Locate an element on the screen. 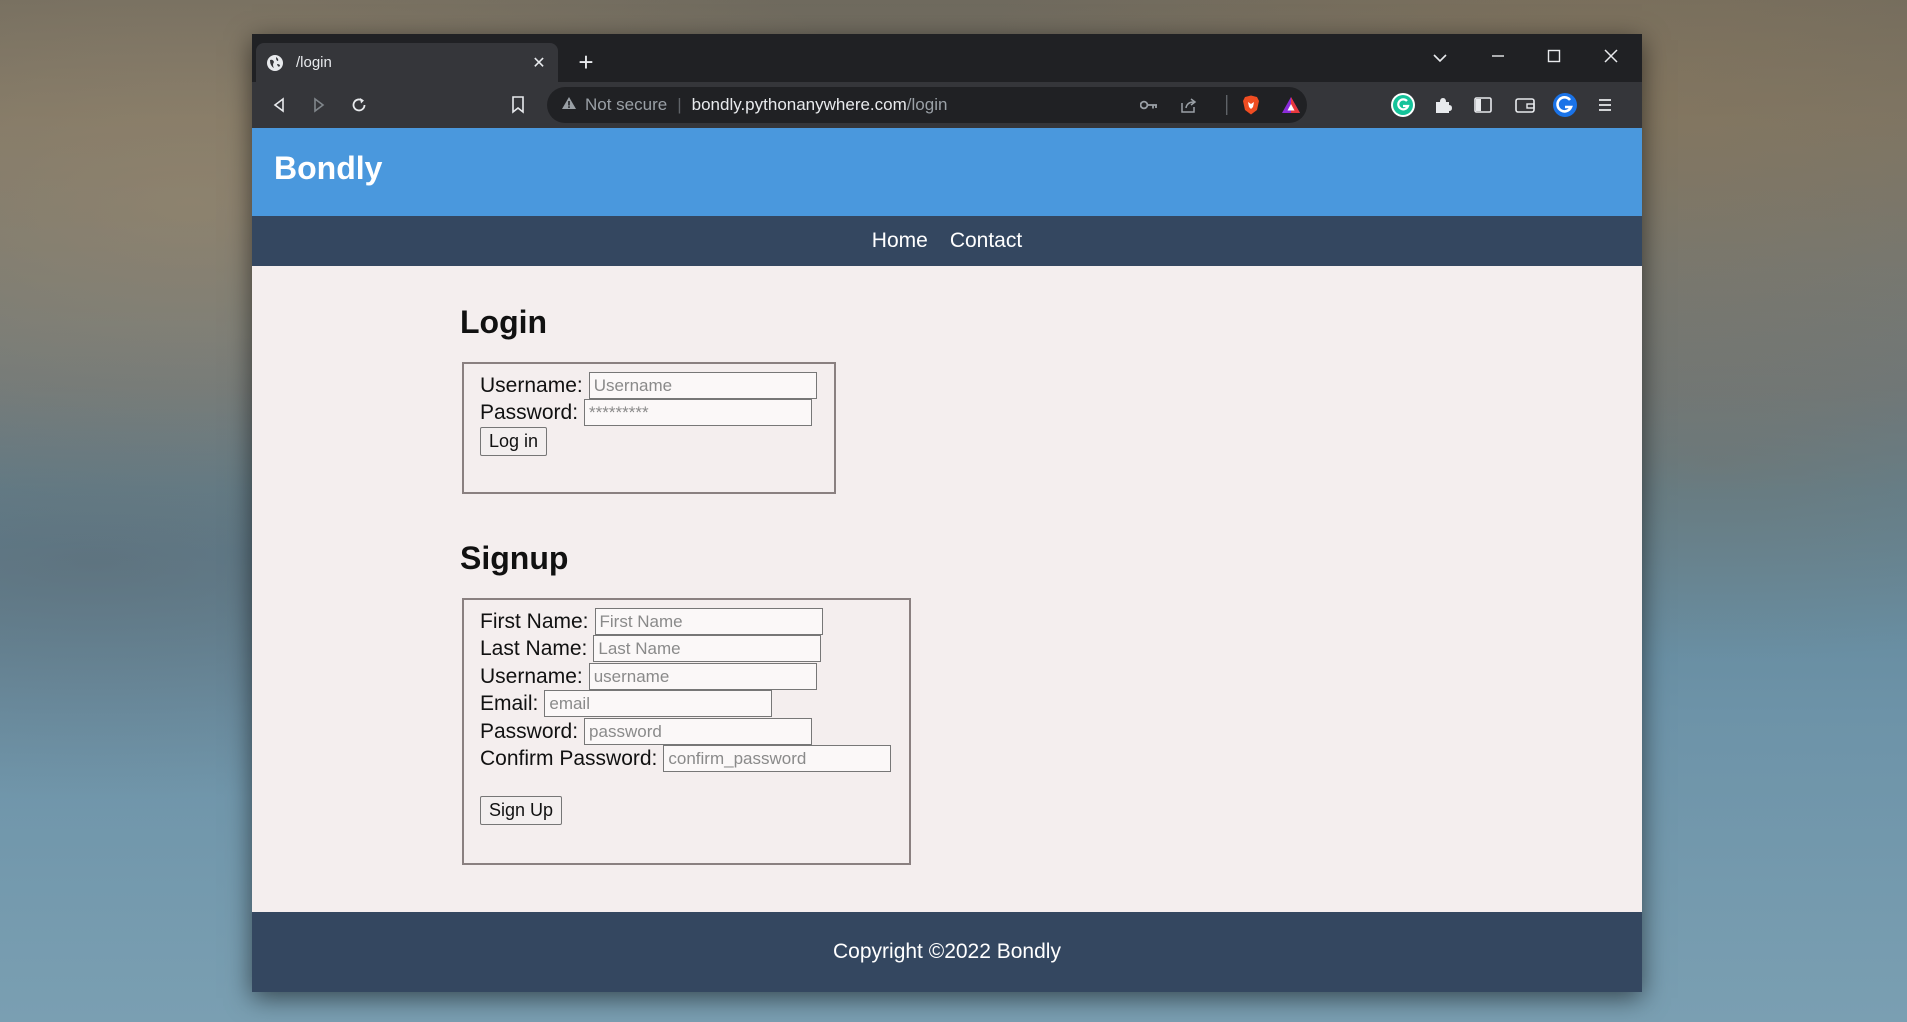  divider is located at coordinates (1227, 105).